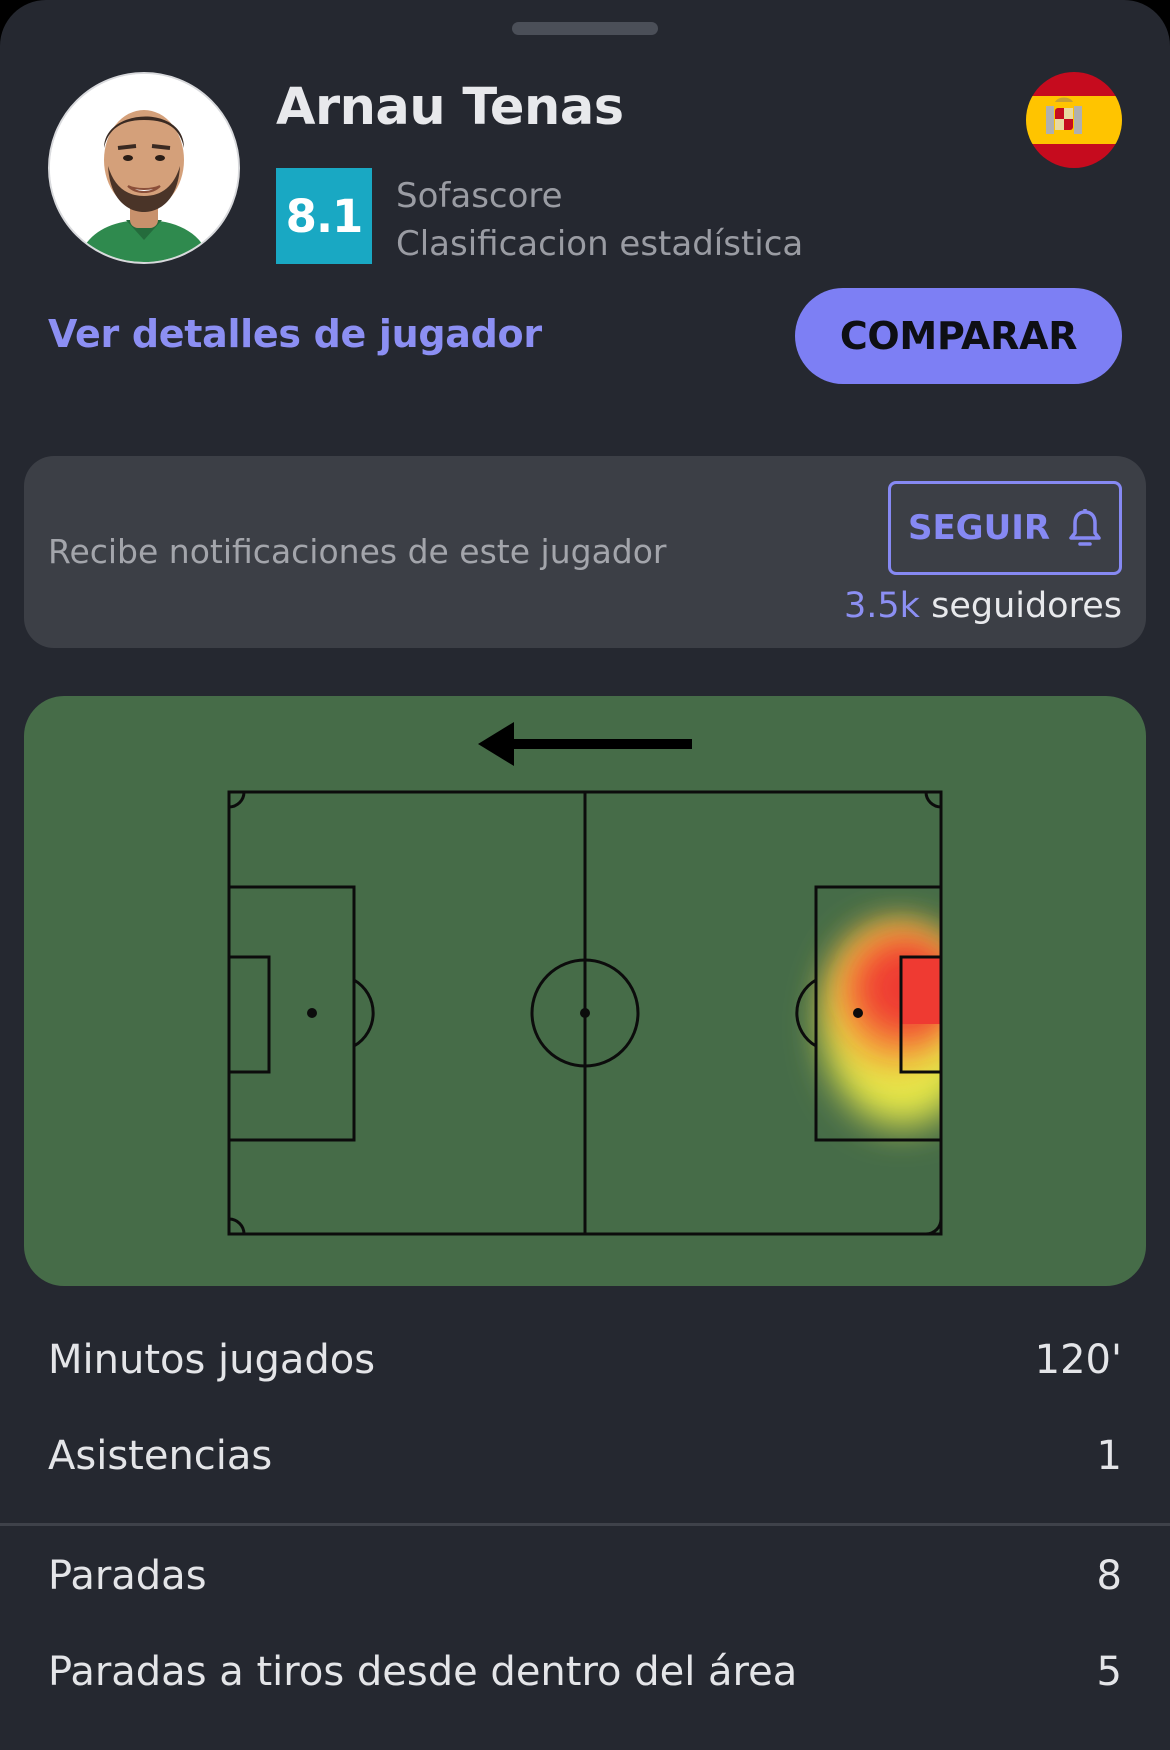 The width and height of the screenshot is (1170, 1750). What do you see at coordinates (1109, 1456) in the screenshot?
I see `stat-value: 1` at bounding box center [1109, 1456].